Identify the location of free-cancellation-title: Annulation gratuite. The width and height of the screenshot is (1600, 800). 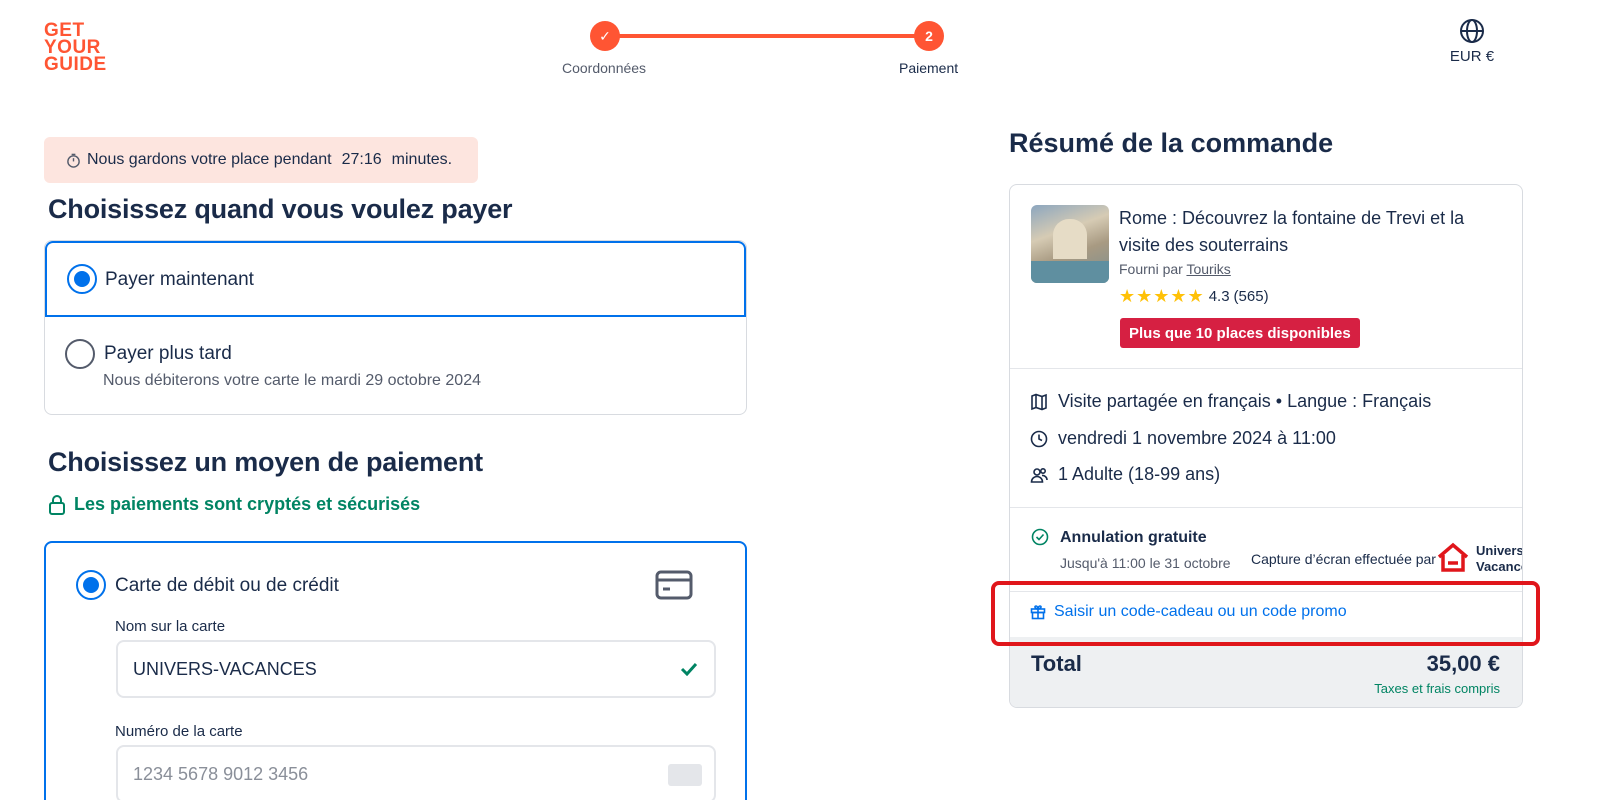
(1133, 537).